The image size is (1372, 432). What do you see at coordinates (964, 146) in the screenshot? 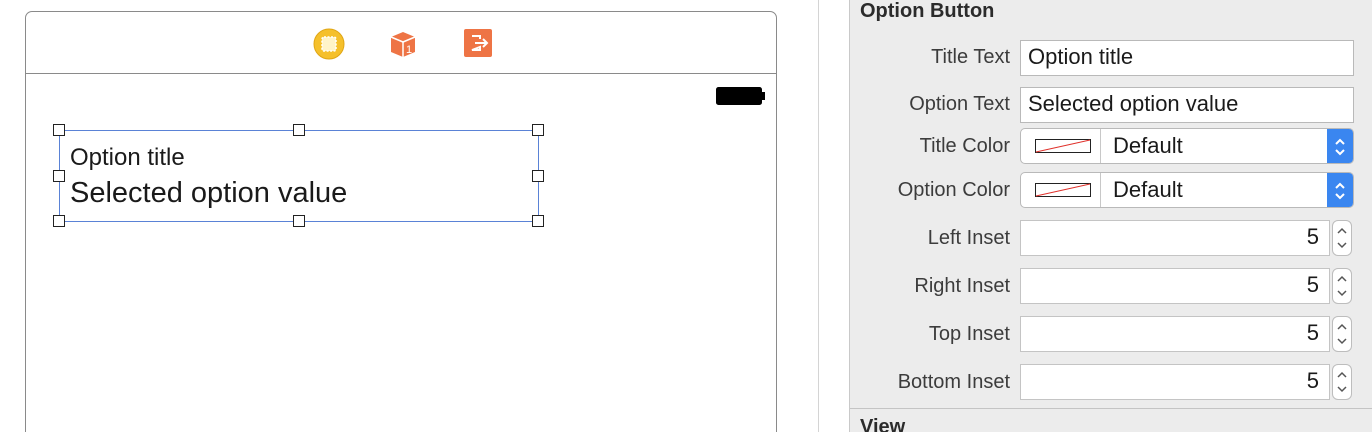
I see `title-color-label: Title Color` at bounding box center [964, 146].